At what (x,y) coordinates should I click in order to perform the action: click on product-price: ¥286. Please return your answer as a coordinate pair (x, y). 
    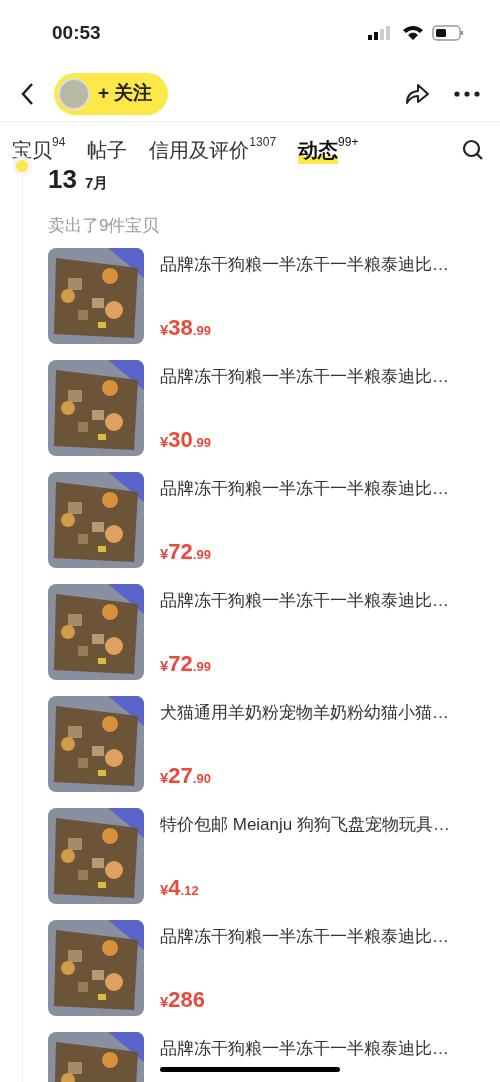
    Looking at the image, I should click on (183, 1000).